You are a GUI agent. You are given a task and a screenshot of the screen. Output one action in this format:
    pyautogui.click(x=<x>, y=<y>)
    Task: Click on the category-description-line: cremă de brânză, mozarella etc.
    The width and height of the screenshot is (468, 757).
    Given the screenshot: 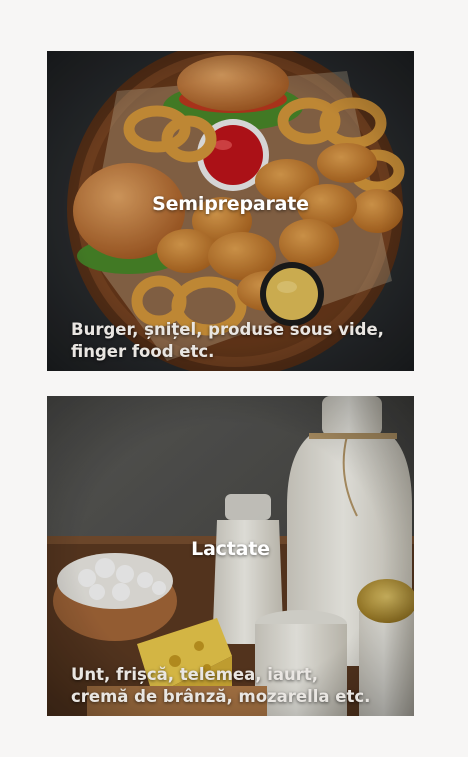 What is the action you would take?
    pyautogui.click(x=221, y=696)
    